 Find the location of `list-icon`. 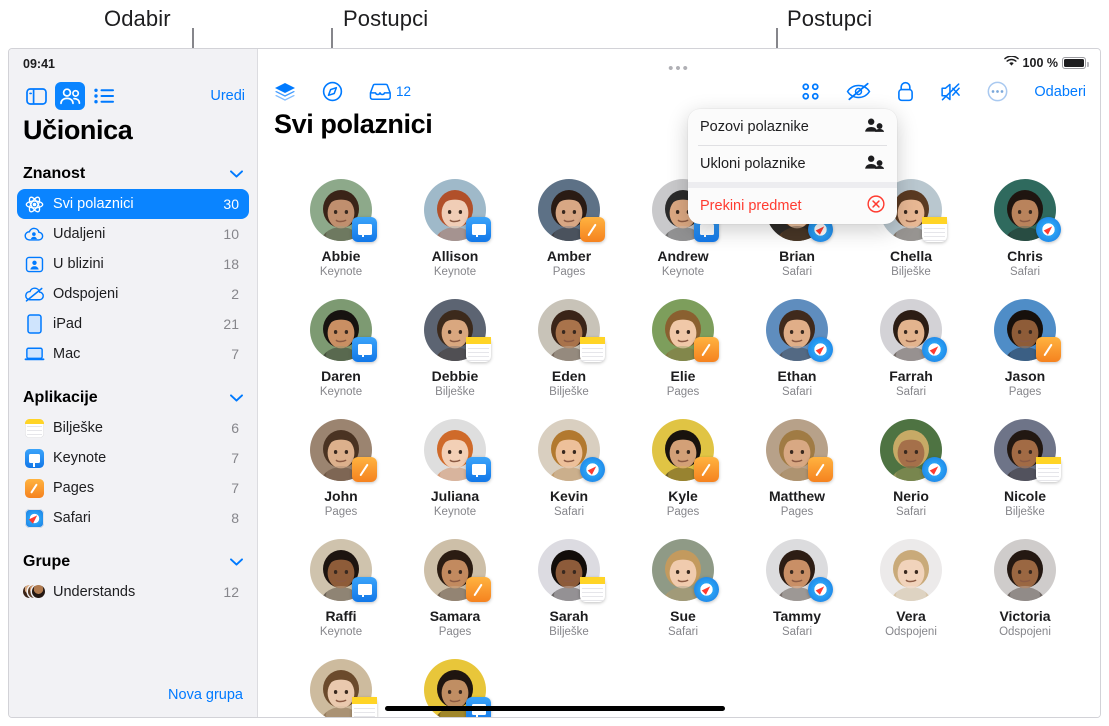

list-icon is located at coordinates (104, 96).